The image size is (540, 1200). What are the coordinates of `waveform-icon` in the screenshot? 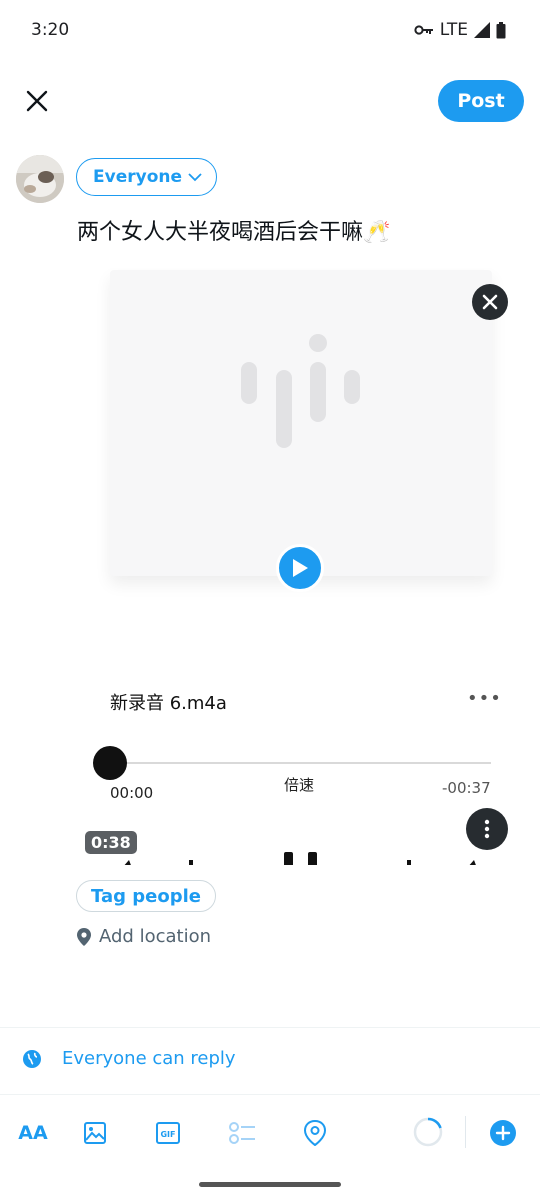 It's located at (300, 391).